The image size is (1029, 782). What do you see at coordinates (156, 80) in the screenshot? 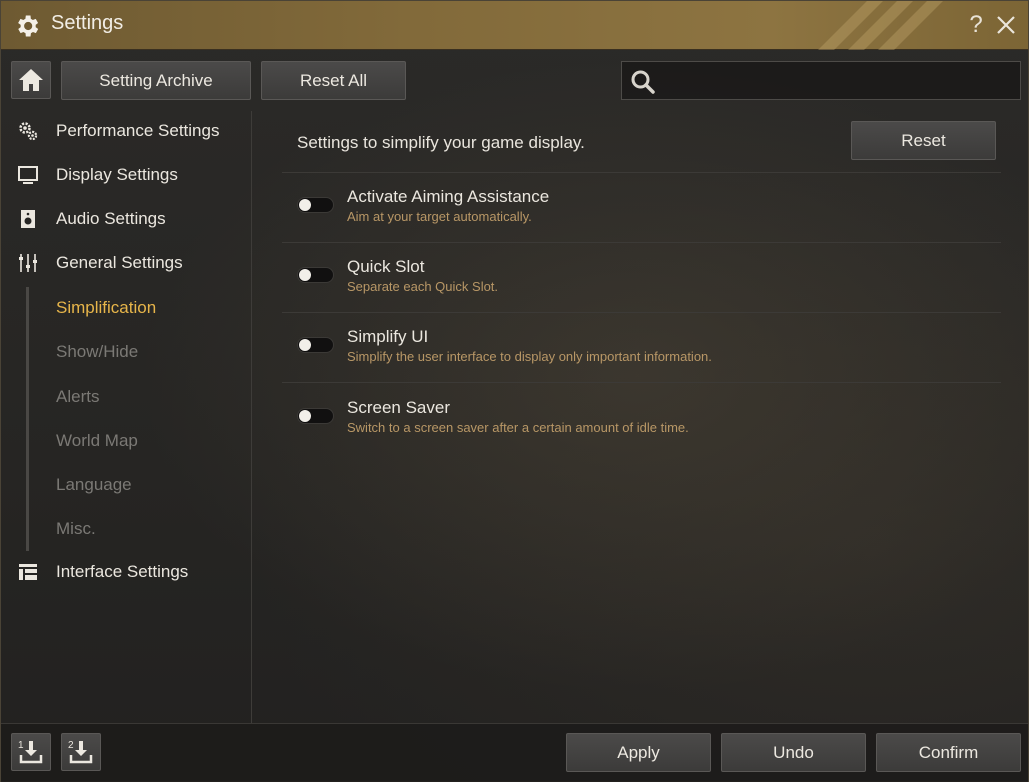
I see `setting-archive-button: Setting Archive` at bounding box center [156, 80].